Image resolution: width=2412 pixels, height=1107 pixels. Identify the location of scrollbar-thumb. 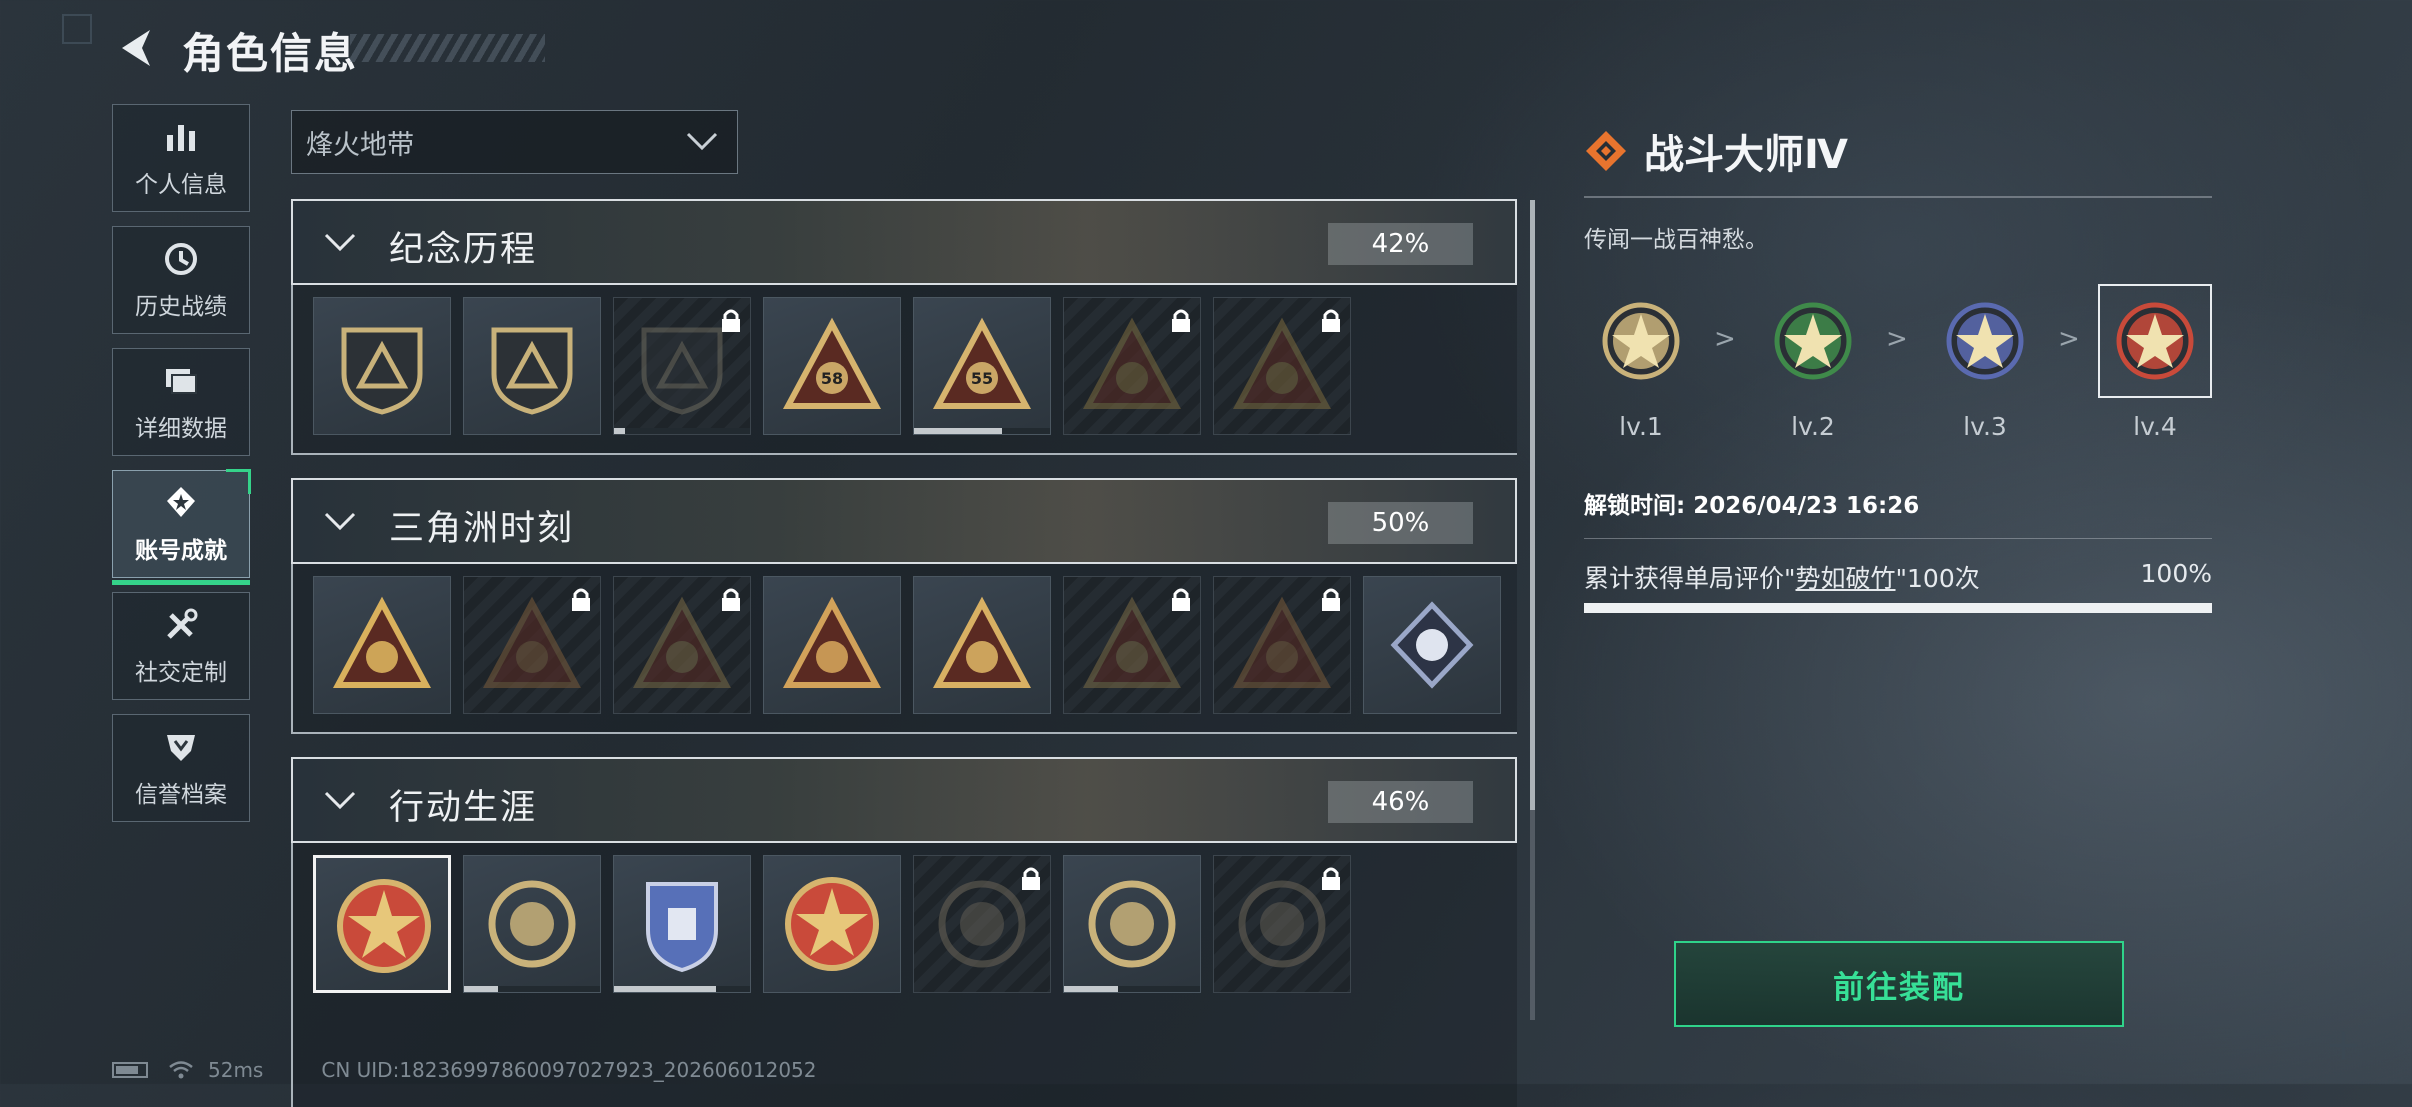
(1532, 505).